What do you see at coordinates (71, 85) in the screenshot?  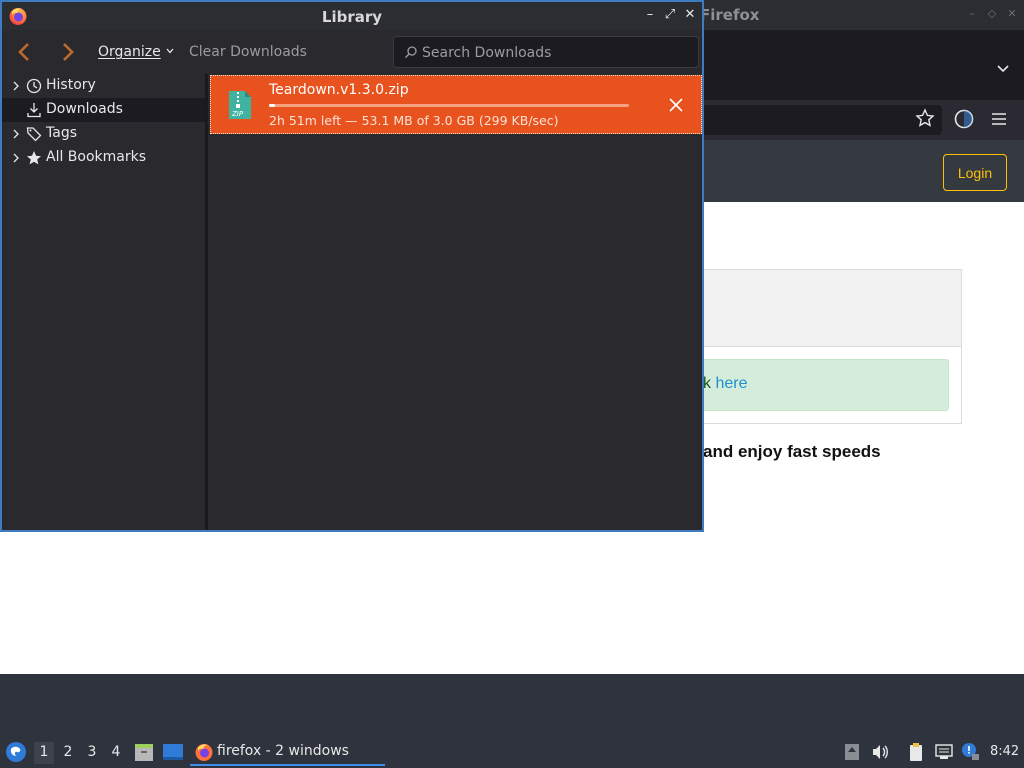 I see `sidebar-item-label: History` at bounding box center [71, 85].